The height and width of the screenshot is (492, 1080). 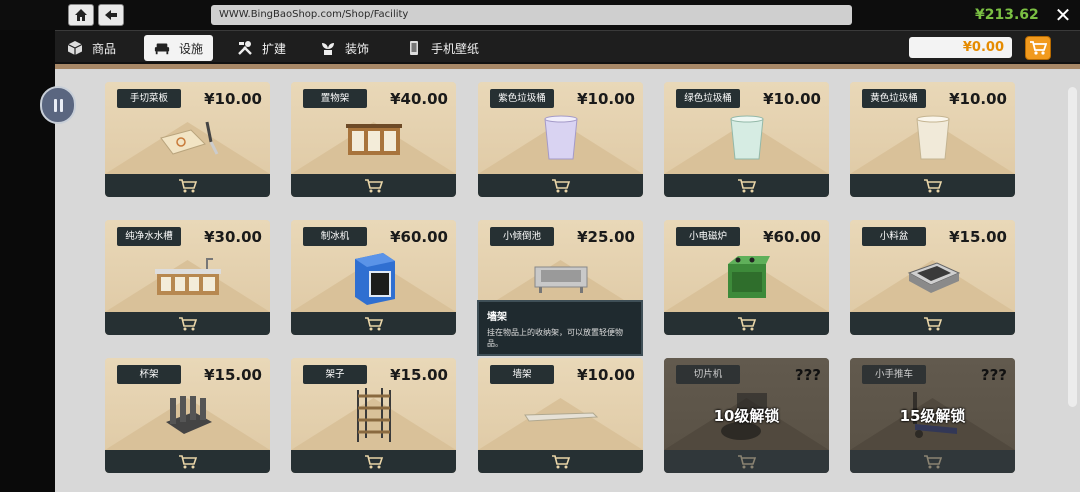 I want to click on cup-rack-icon, so click(x=188, y=415).